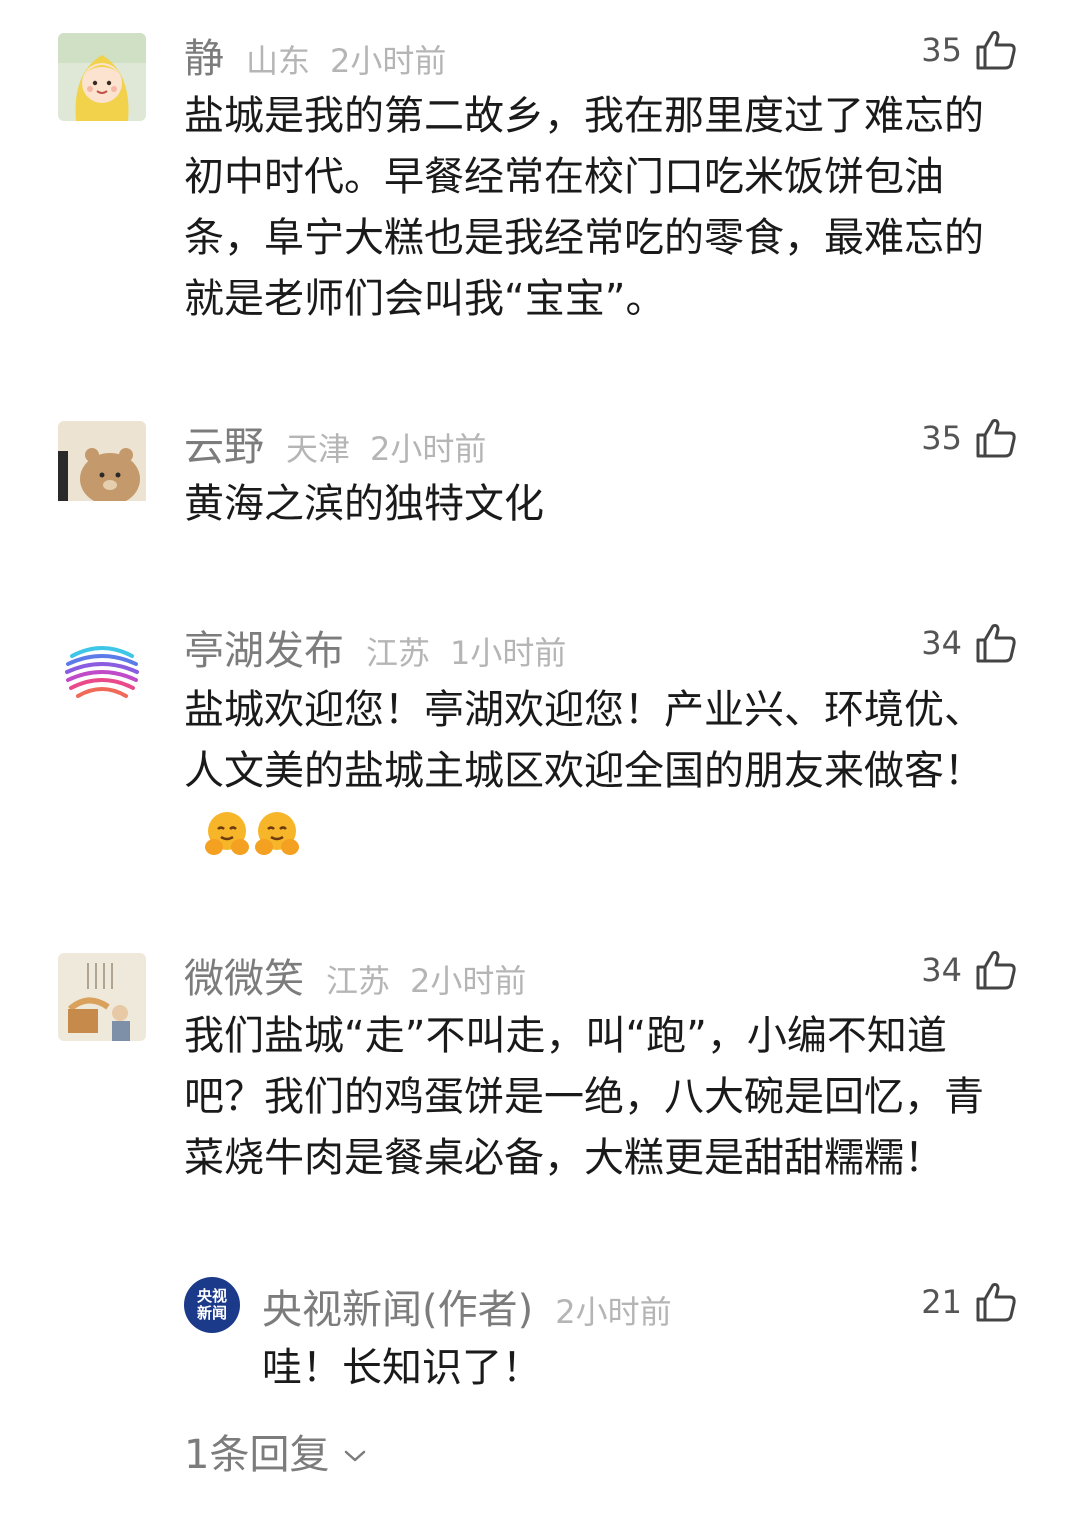  What do you see at coordinates (613, 1312) in the screenshot?
I see `reply-time: 2小时前` at bounding box center [613, 1312].